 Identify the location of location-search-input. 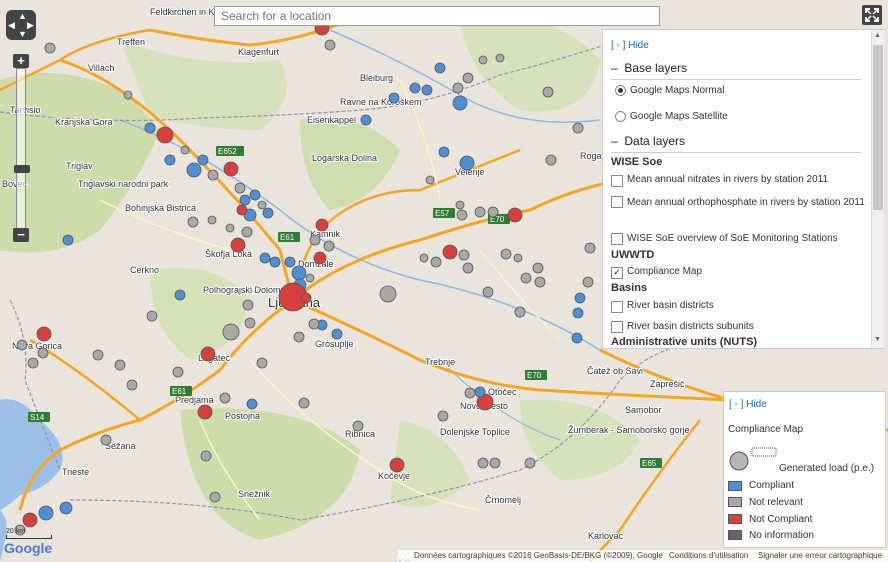
(437, 16).